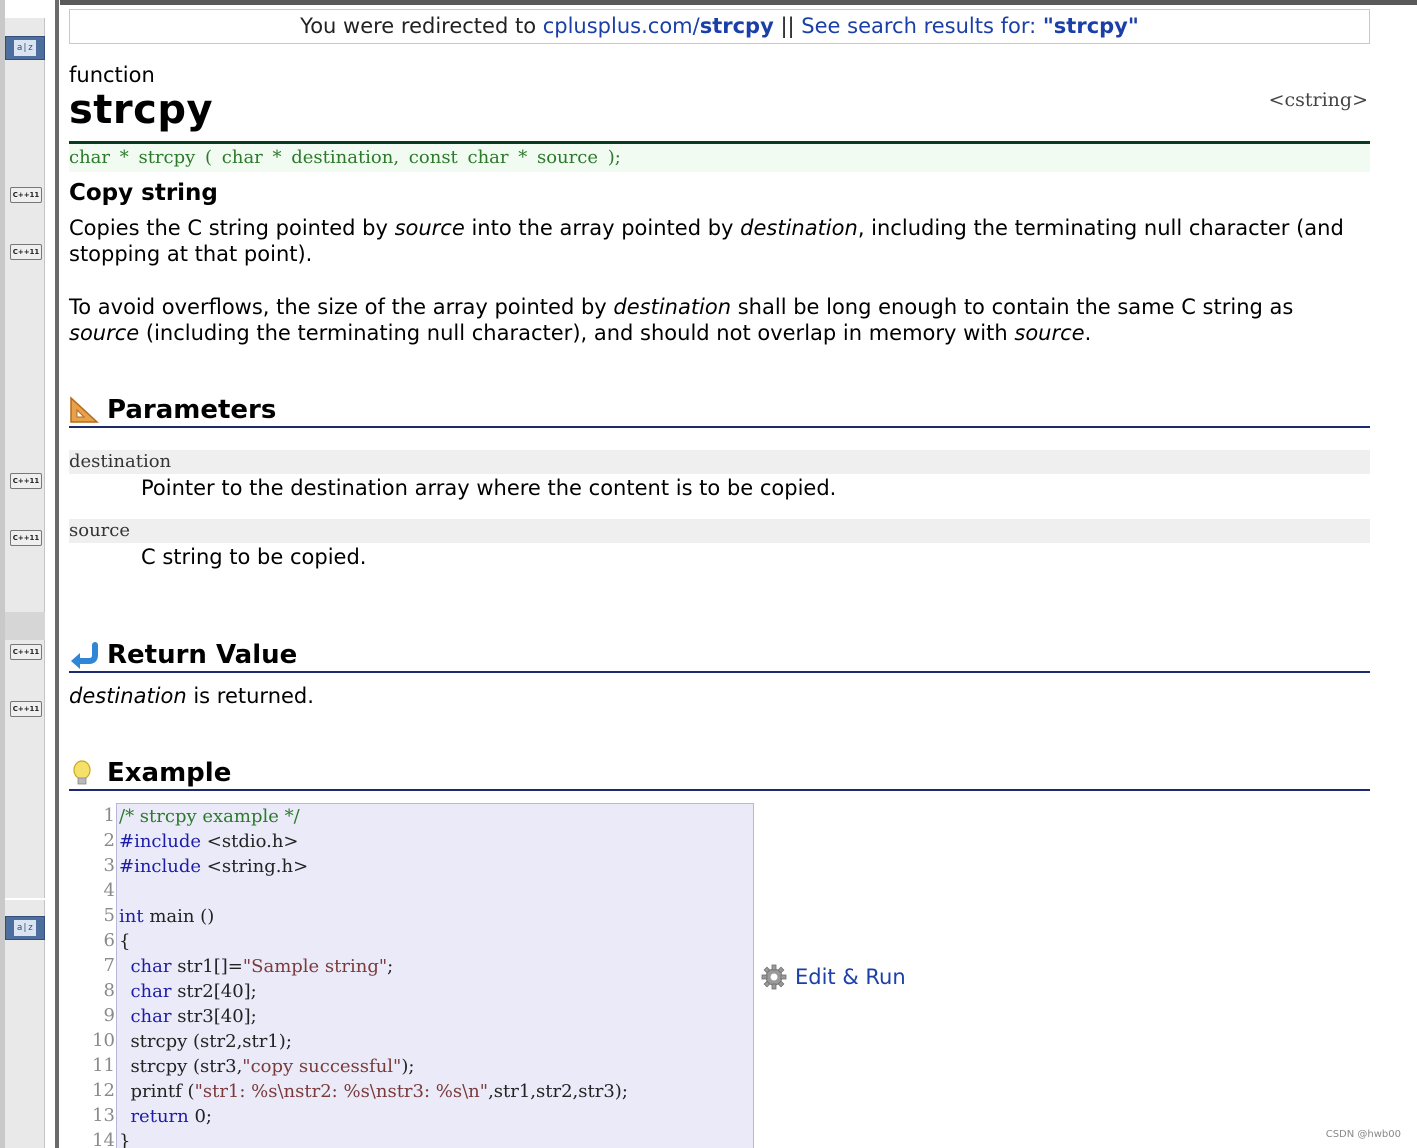 The width and height of the screenshot is (1417, 1148). I want to click on code-token: {, so click(125, 941).